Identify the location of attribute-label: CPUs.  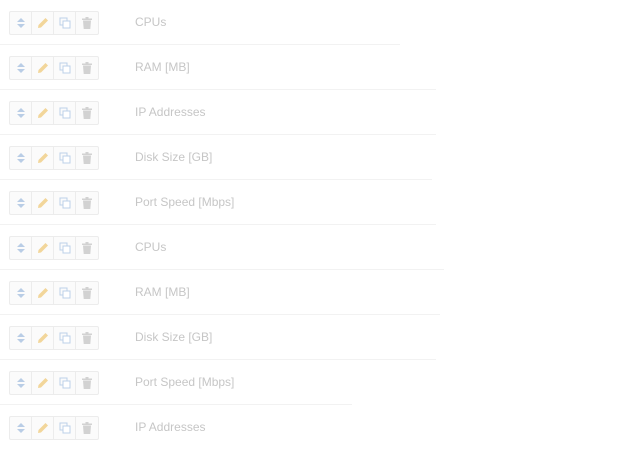
(151, 22).